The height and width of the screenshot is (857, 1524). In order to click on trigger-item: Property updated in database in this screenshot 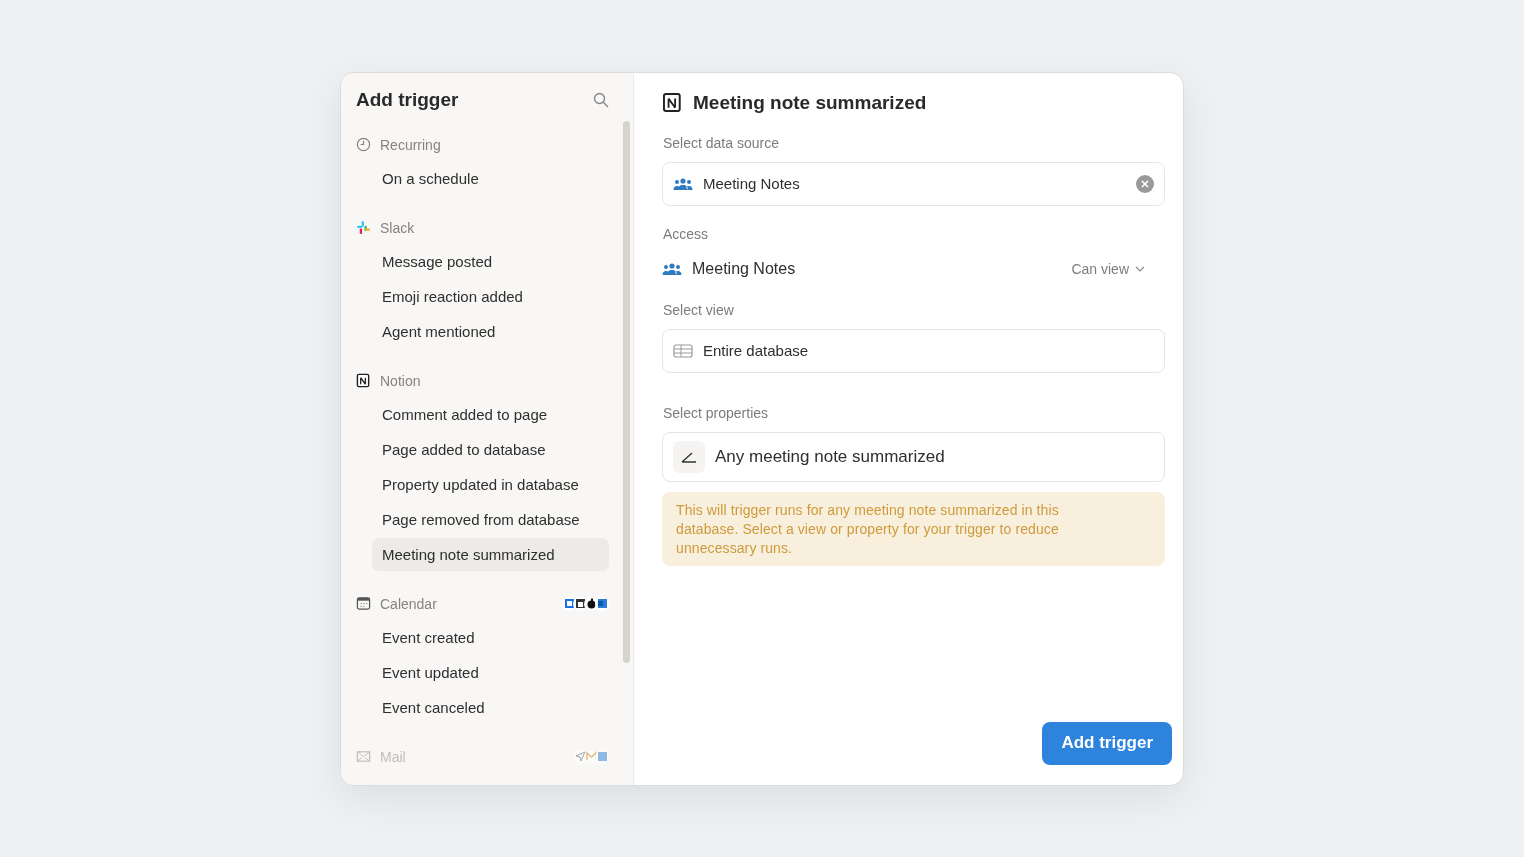, I will do `click(490, 484)`.